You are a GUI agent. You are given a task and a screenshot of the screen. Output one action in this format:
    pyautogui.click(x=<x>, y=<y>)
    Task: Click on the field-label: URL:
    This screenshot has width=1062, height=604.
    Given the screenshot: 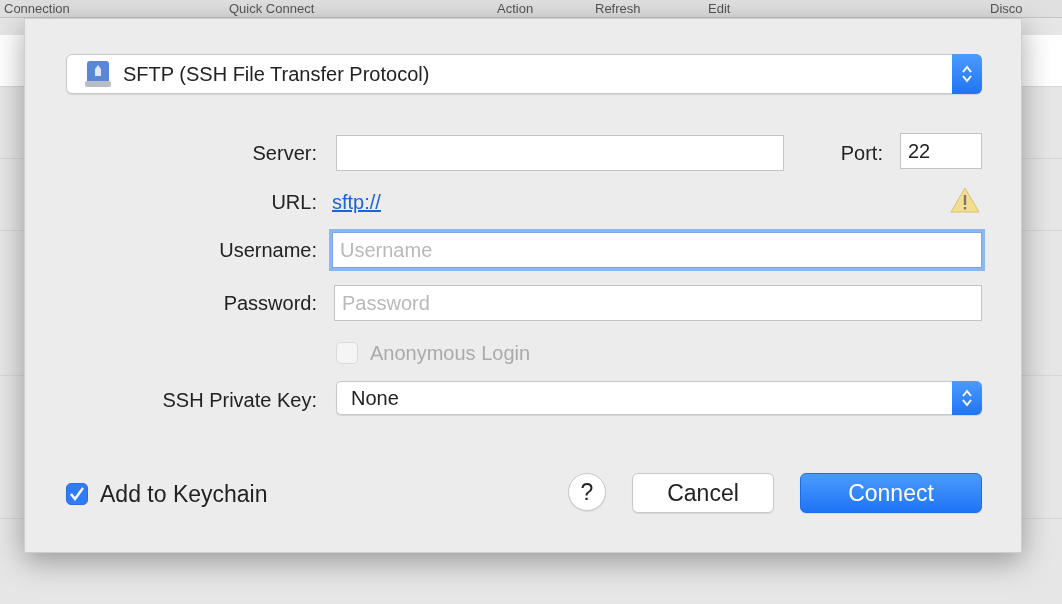 What is the action you would take?
    pyautogui.click(x=294, y=202)
    